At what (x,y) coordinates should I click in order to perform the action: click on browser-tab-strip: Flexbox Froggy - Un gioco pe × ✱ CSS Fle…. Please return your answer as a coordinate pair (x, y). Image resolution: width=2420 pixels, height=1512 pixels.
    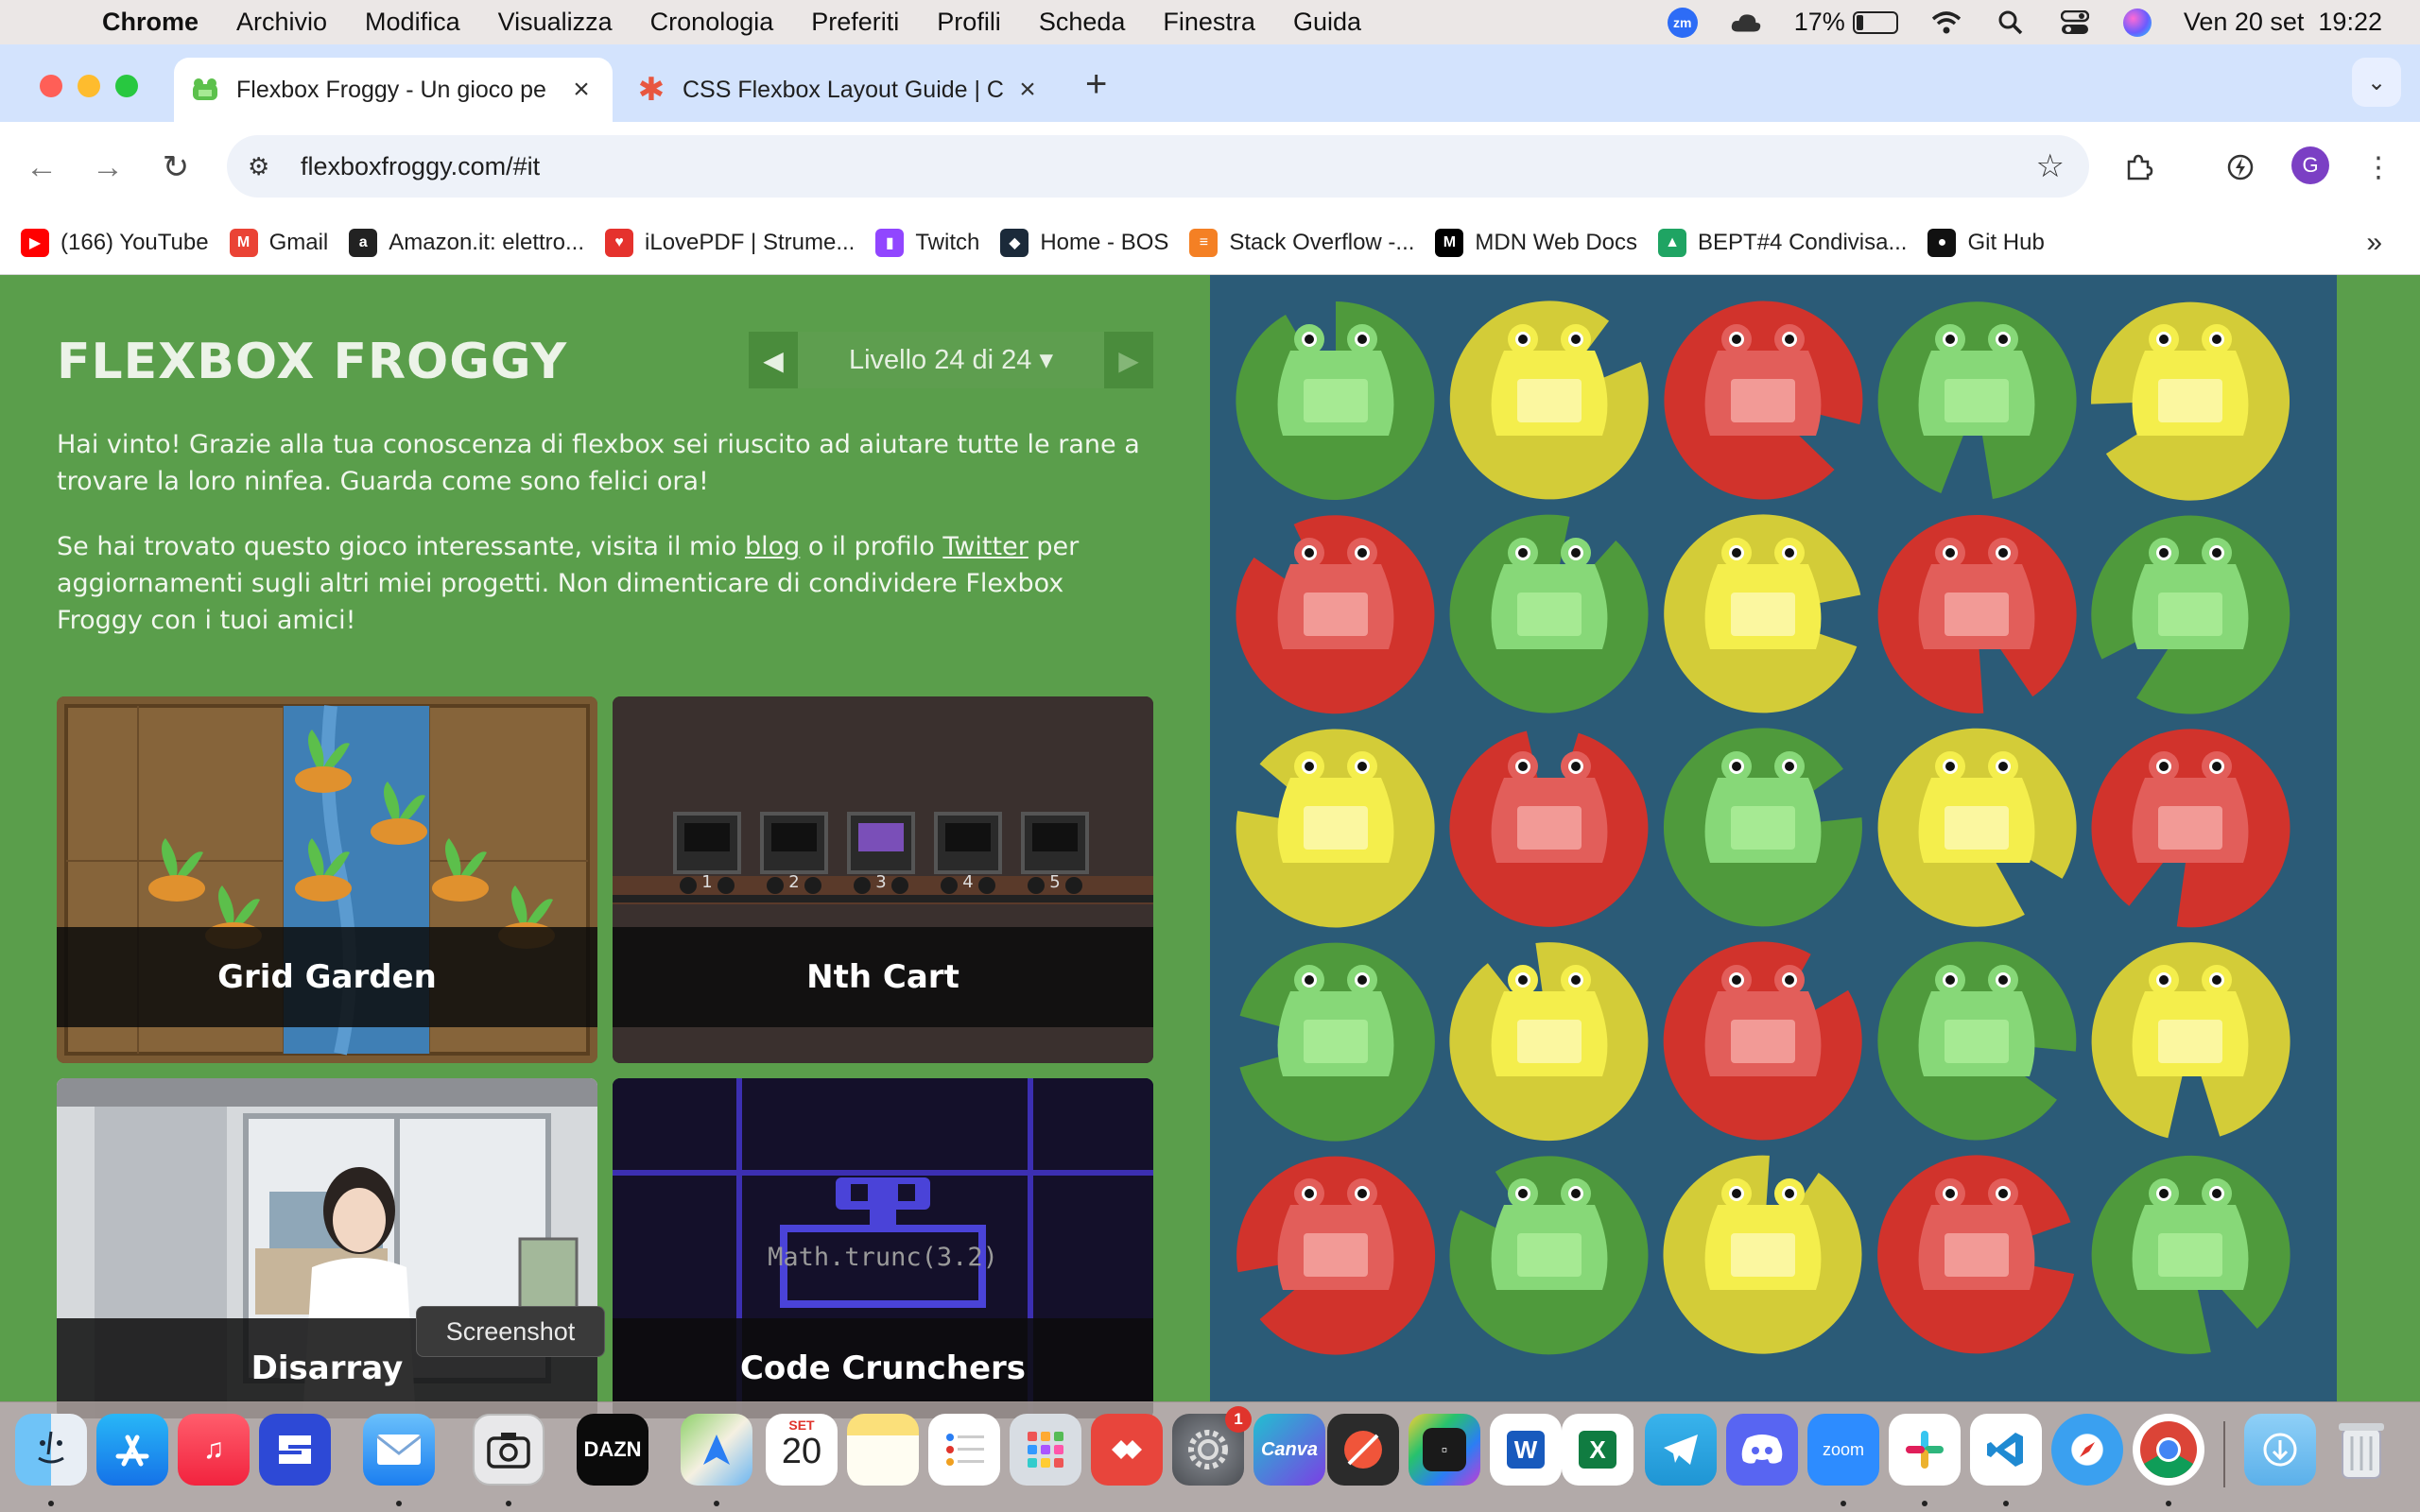
    Looking at the image, I should click on (1210, 83).